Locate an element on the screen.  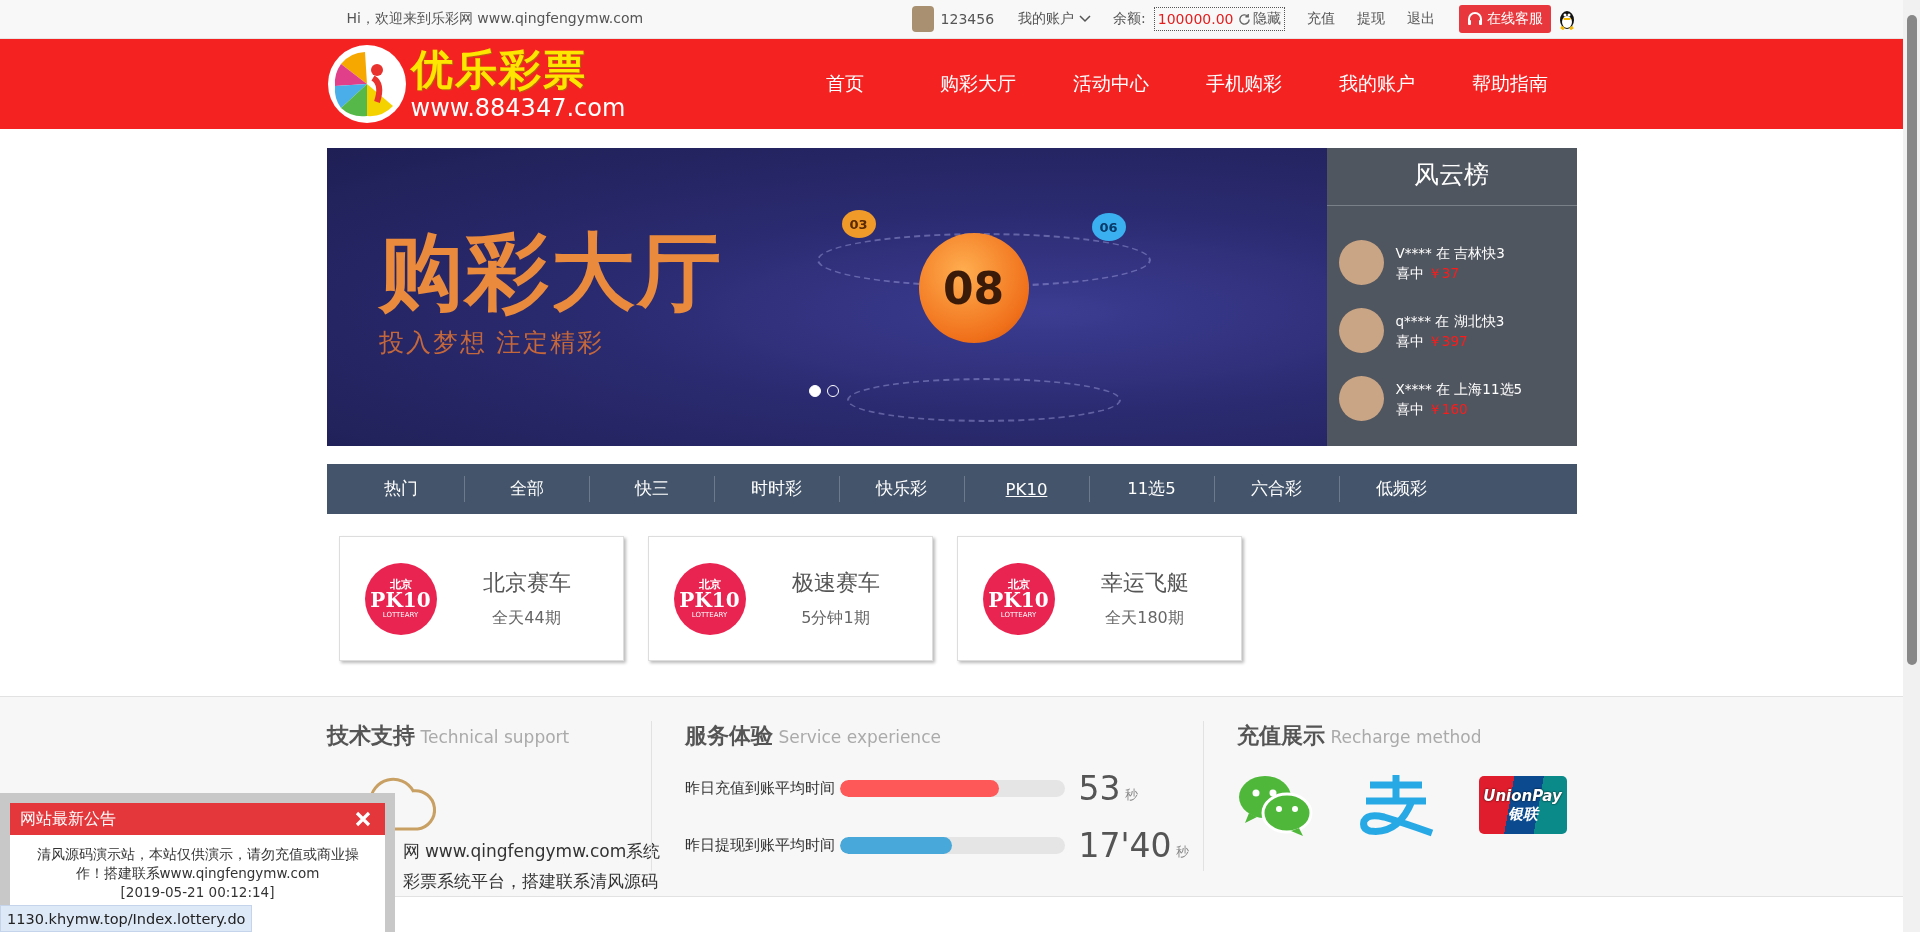
balance-amount: 100000.00 is located at coordinates (1195, 19).